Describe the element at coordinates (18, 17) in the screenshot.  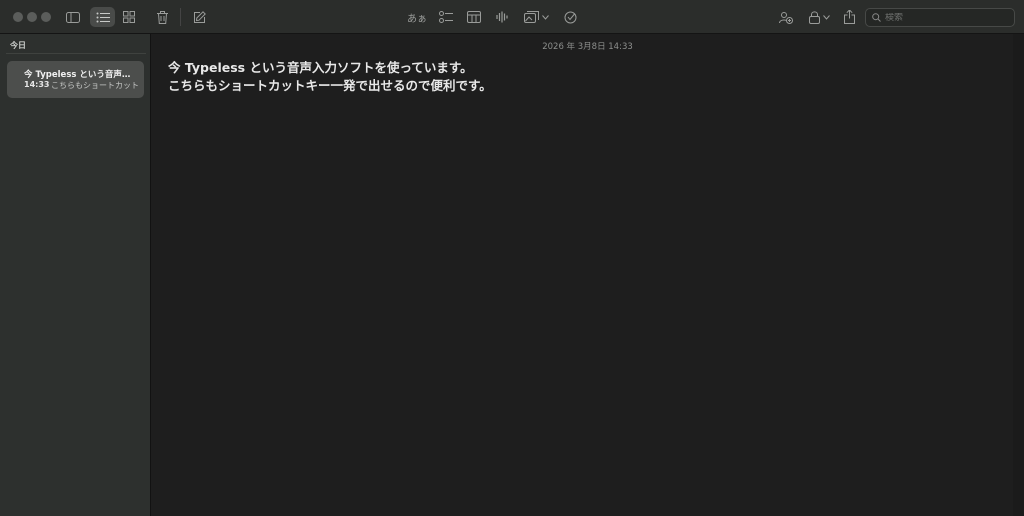
I see `close-window-button` at that location.